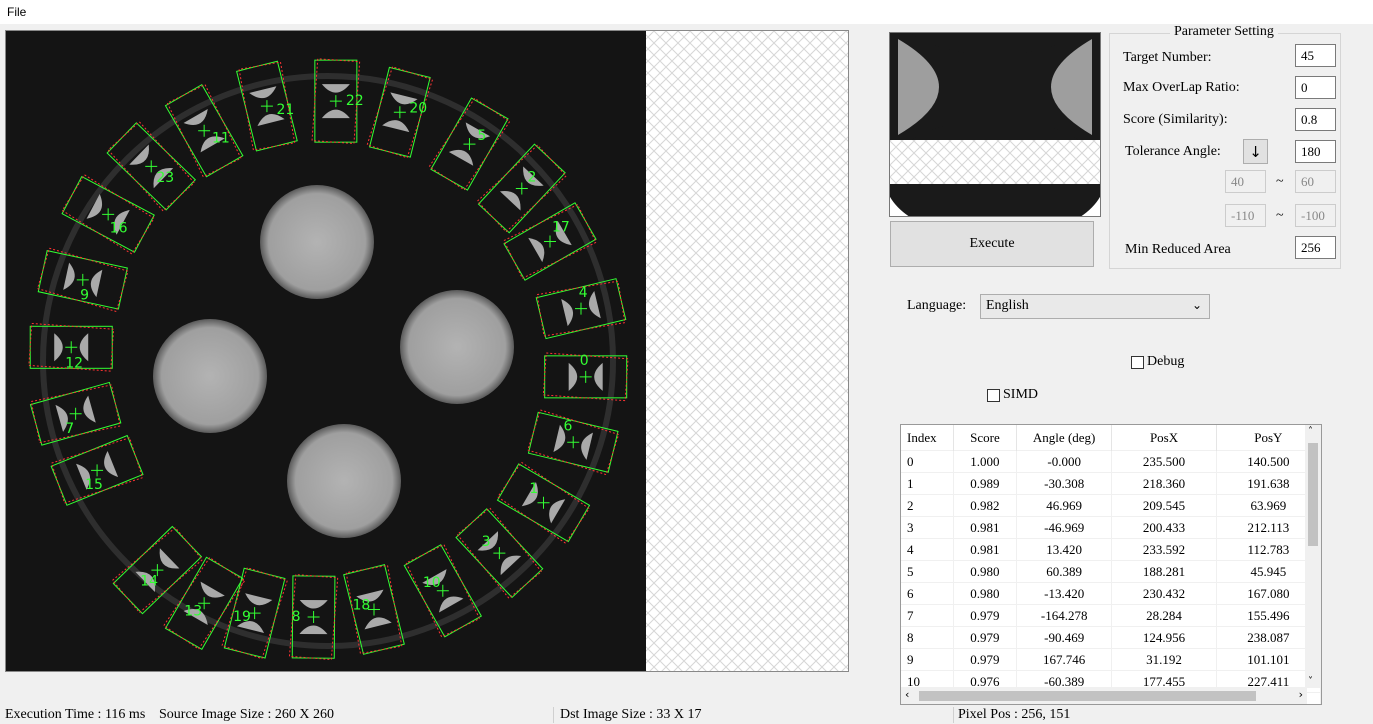 The width and height of the screenshot is (1373, 724). Describe the element at coordinates (221, 139) in the screenshot. I see `match-index-label: 11` at that location.